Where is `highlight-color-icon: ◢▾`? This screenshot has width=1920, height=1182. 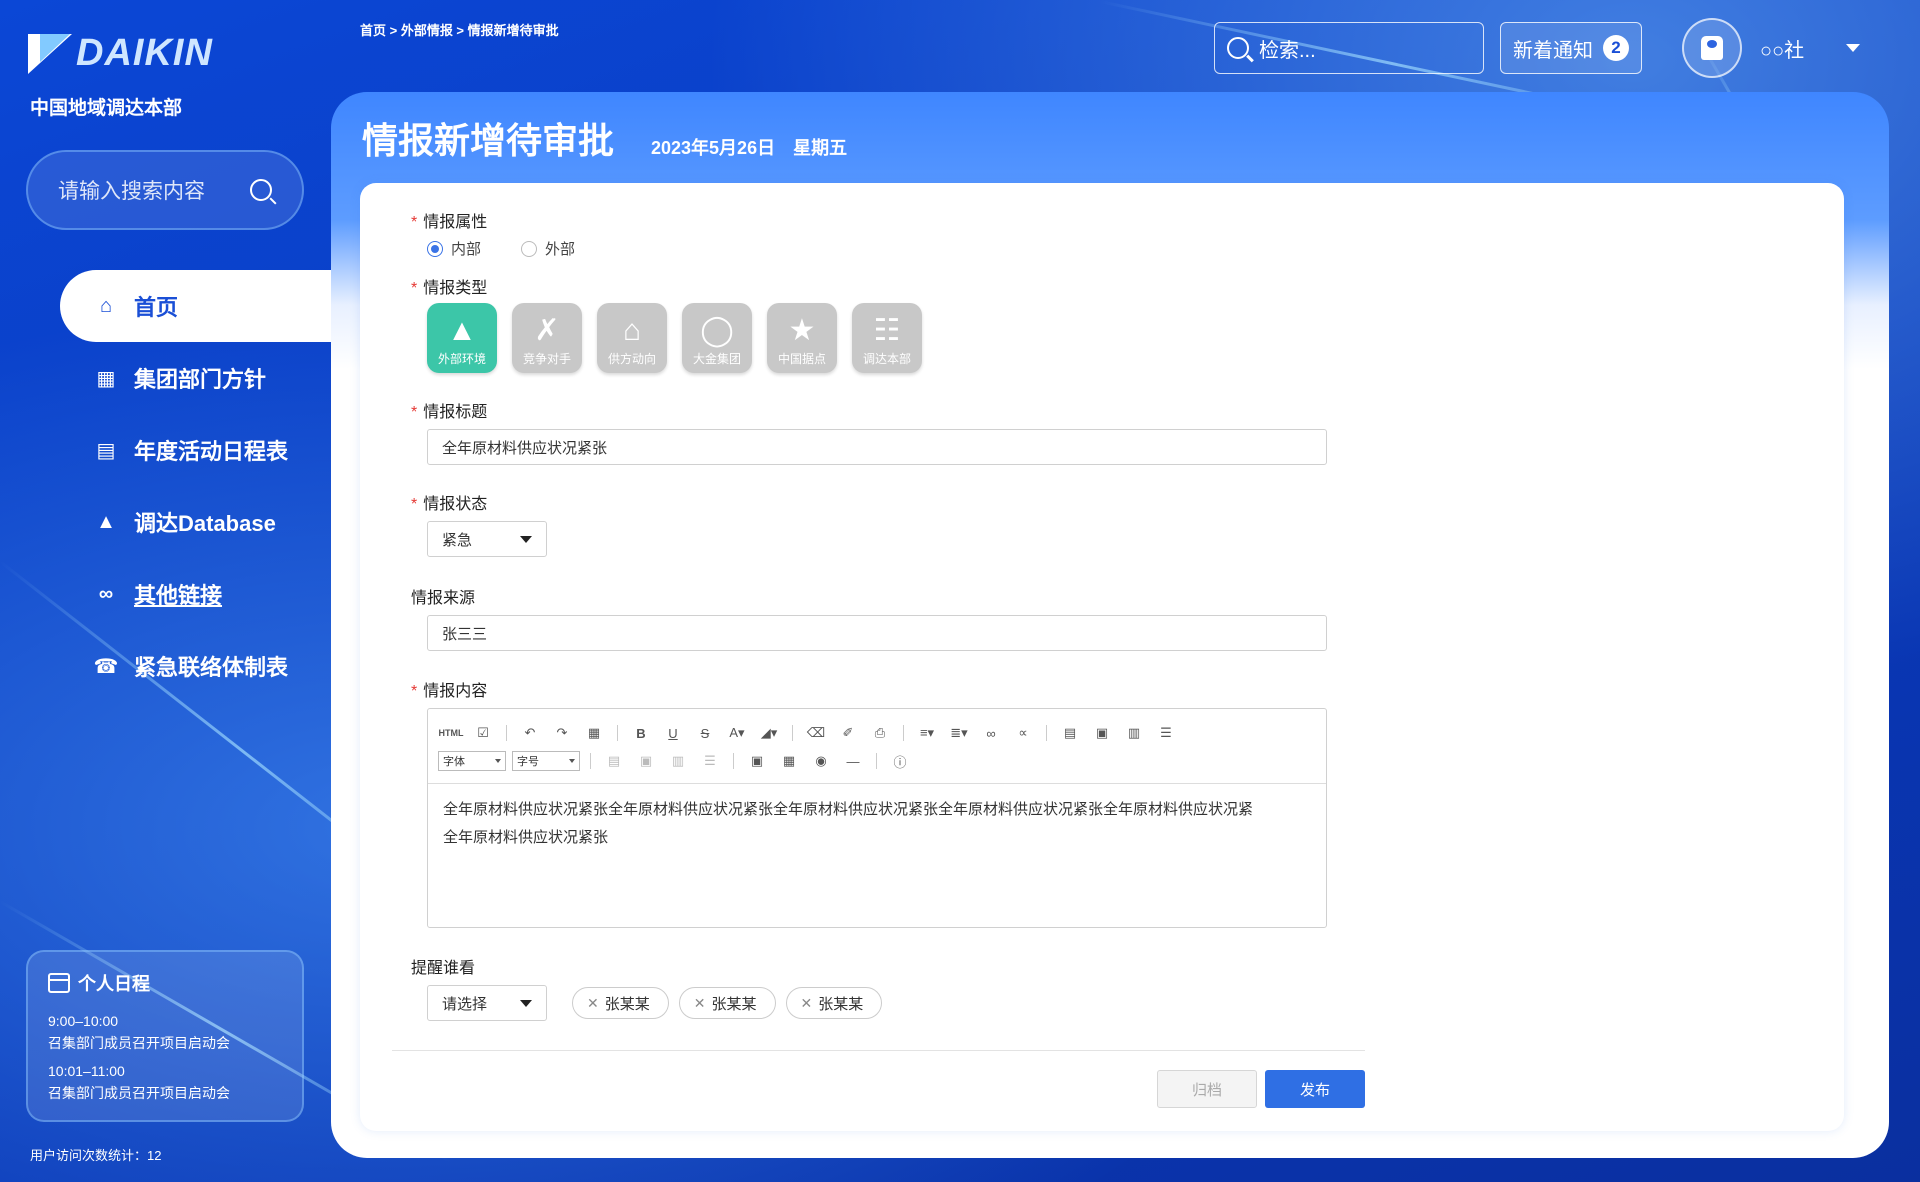
highlight-color-icon: ◢▾ is located at coordinates (769, 733).